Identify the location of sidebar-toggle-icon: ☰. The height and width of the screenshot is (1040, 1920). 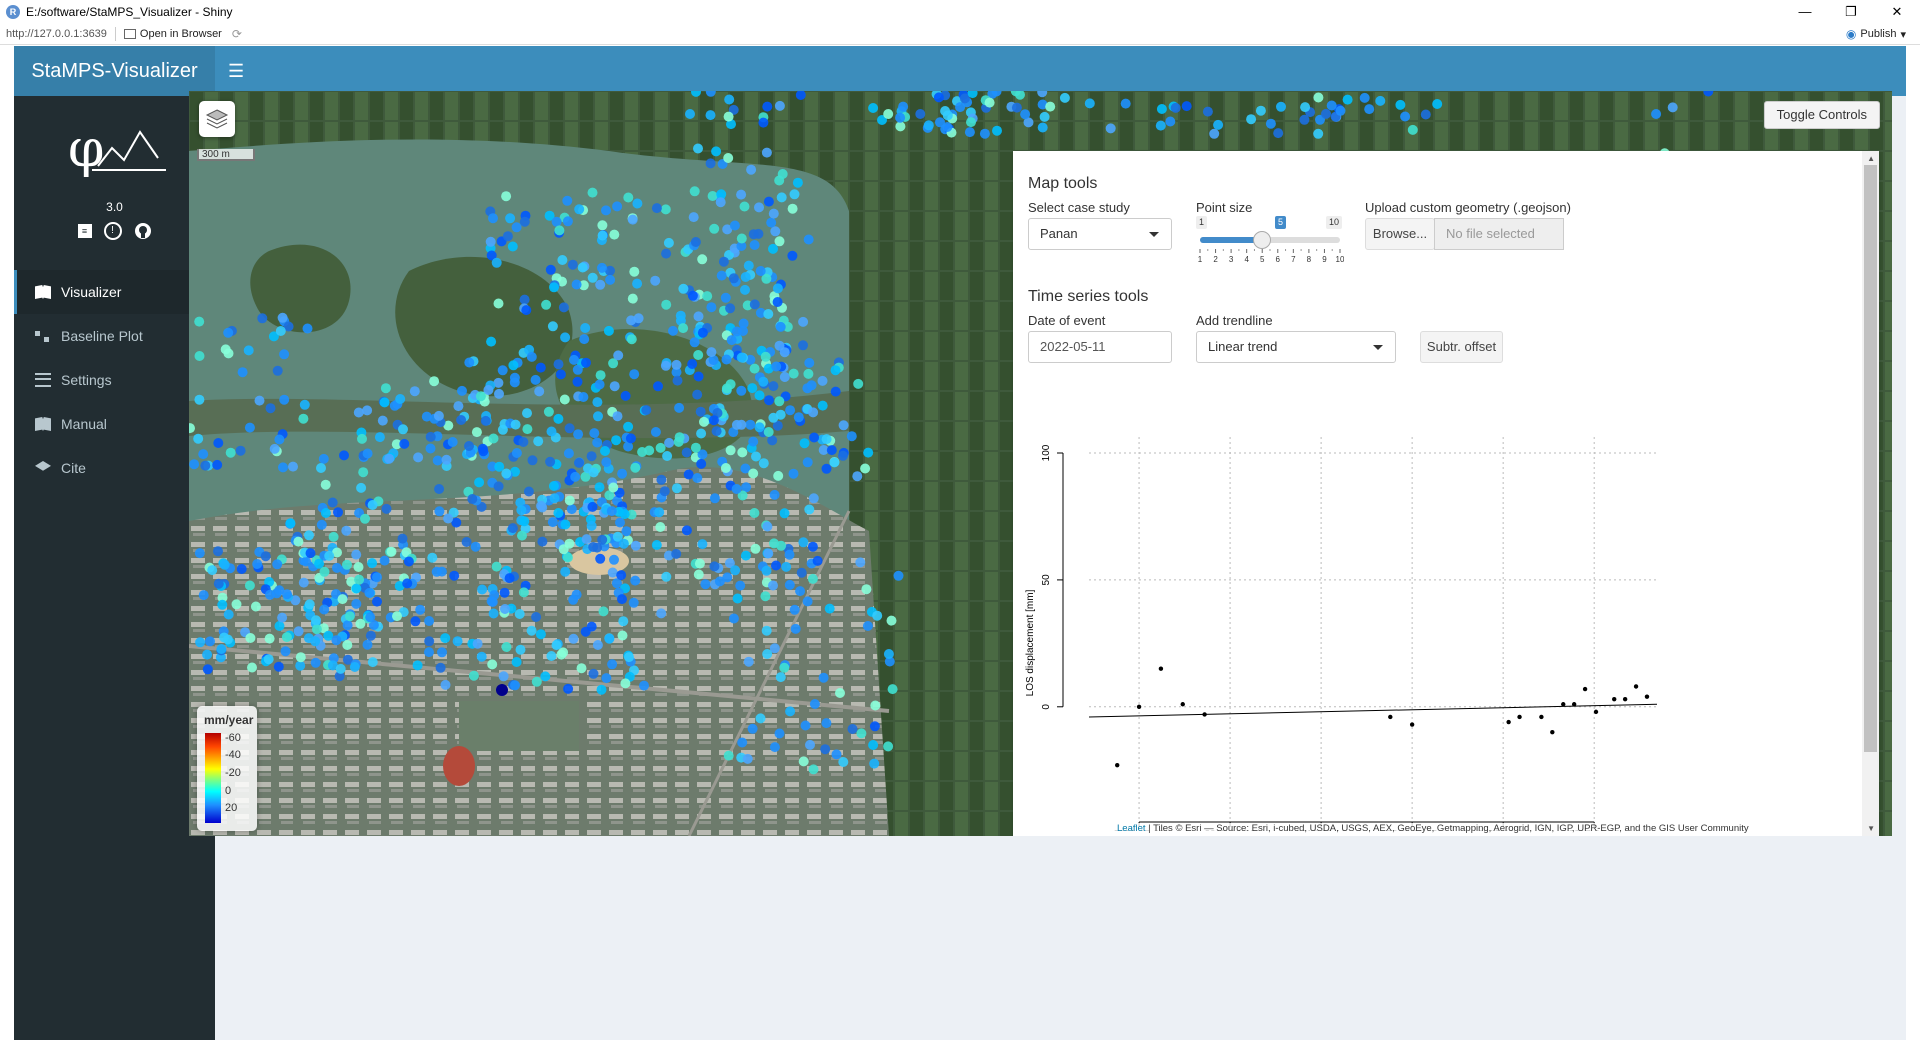
(239, 71).